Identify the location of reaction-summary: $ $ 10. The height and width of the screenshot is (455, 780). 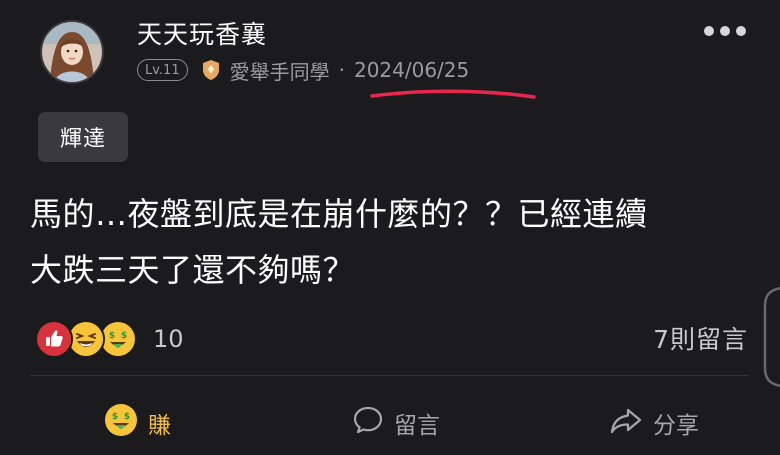
(109, 339).